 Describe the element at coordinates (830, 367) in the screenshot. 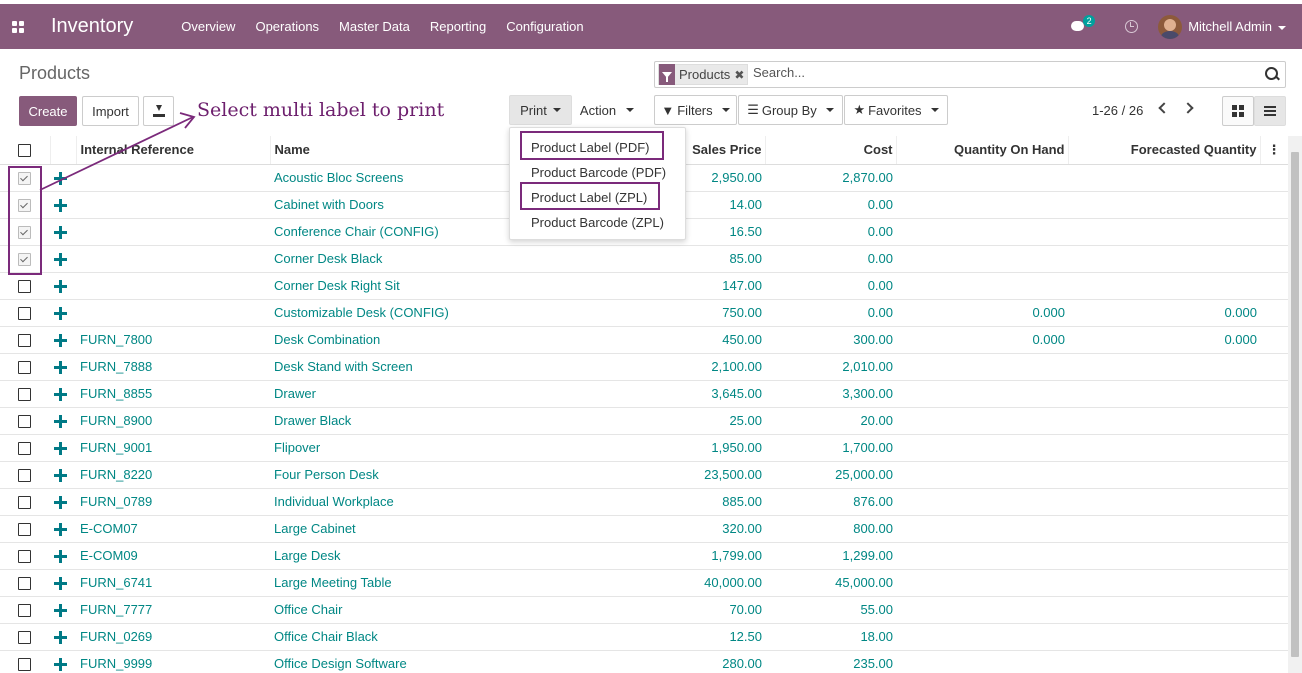

I see `cost-cell: 2,010.00` at that location.